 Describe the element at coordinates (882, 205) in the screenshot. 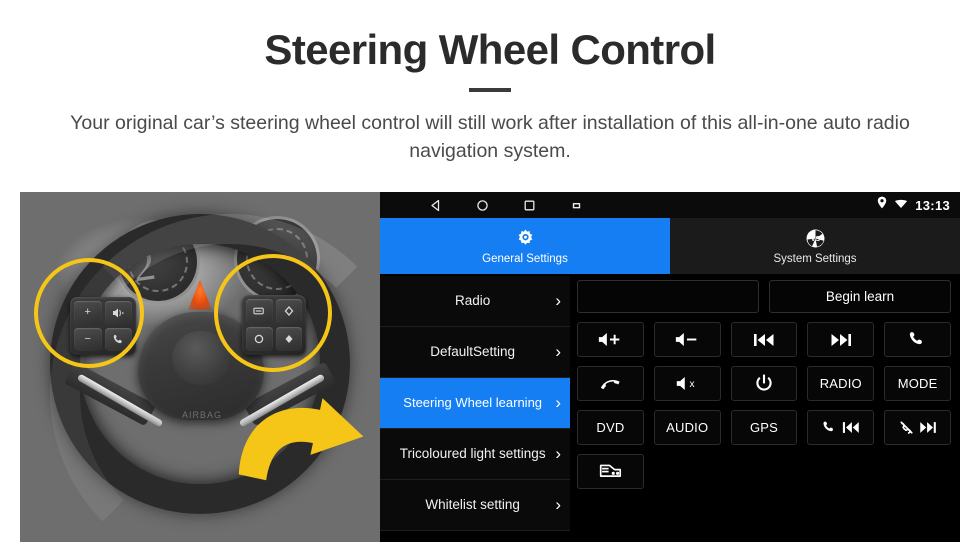

I see `location-pin-icon` at that location.